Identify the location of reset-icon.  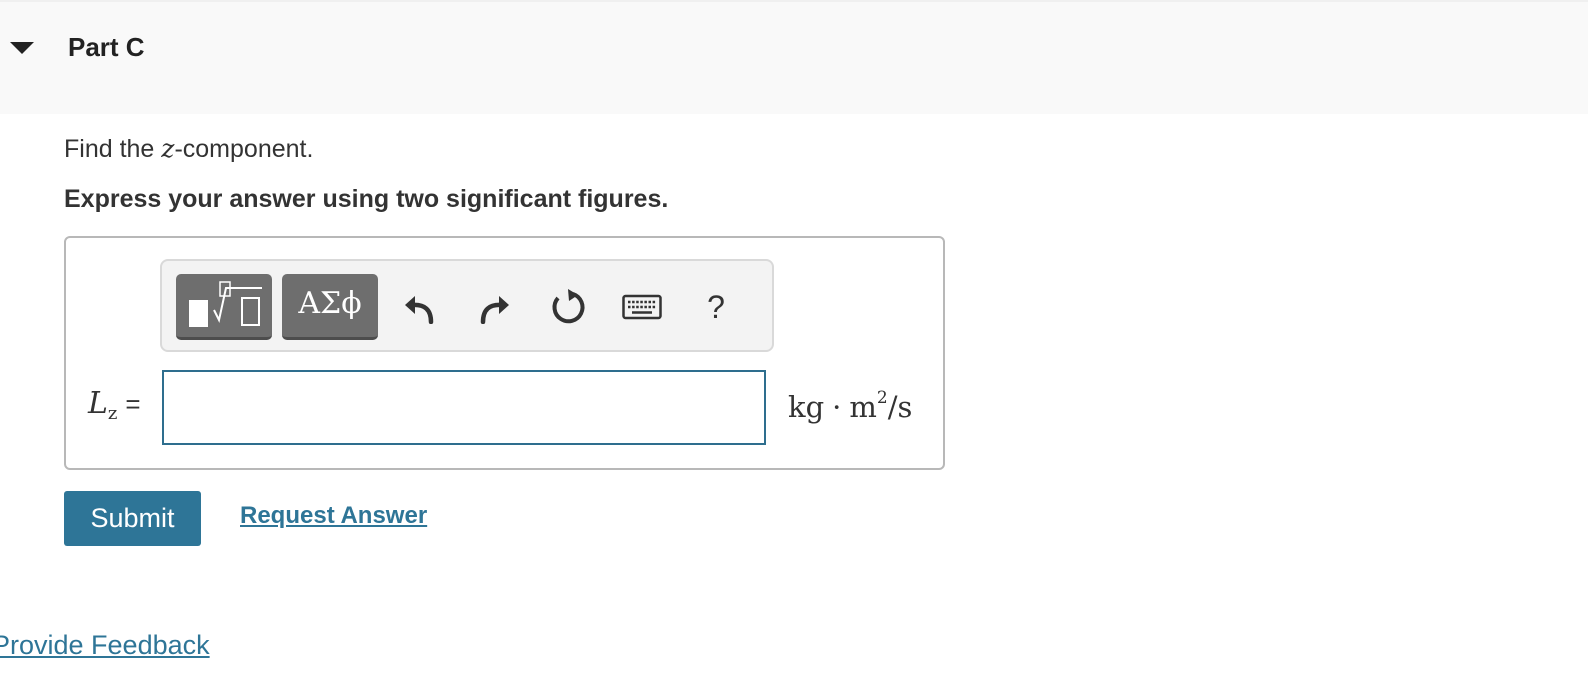
(568, 306).